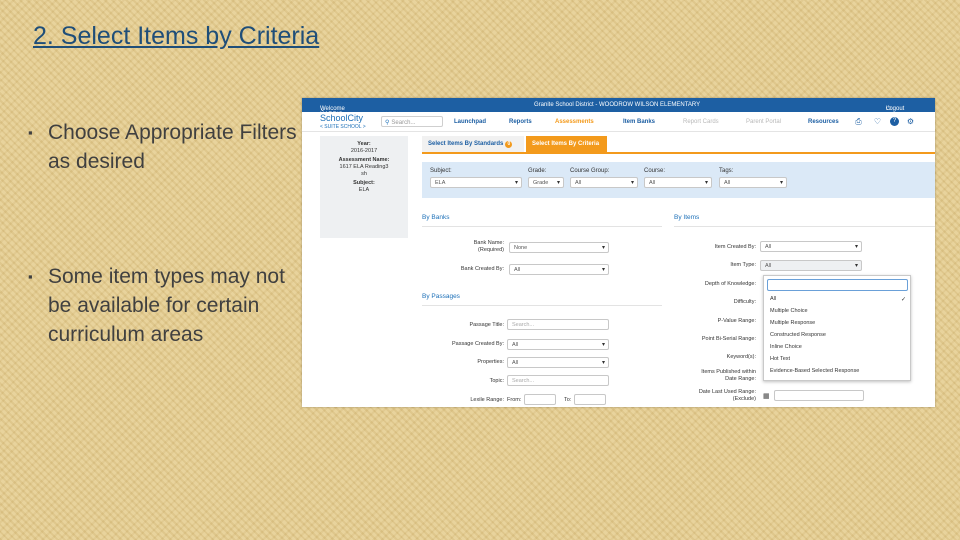 Image resolution: width=960 pixels, height=540 pixels. I want to click on difficulty-label: Difficulty:, so click(744, 302).